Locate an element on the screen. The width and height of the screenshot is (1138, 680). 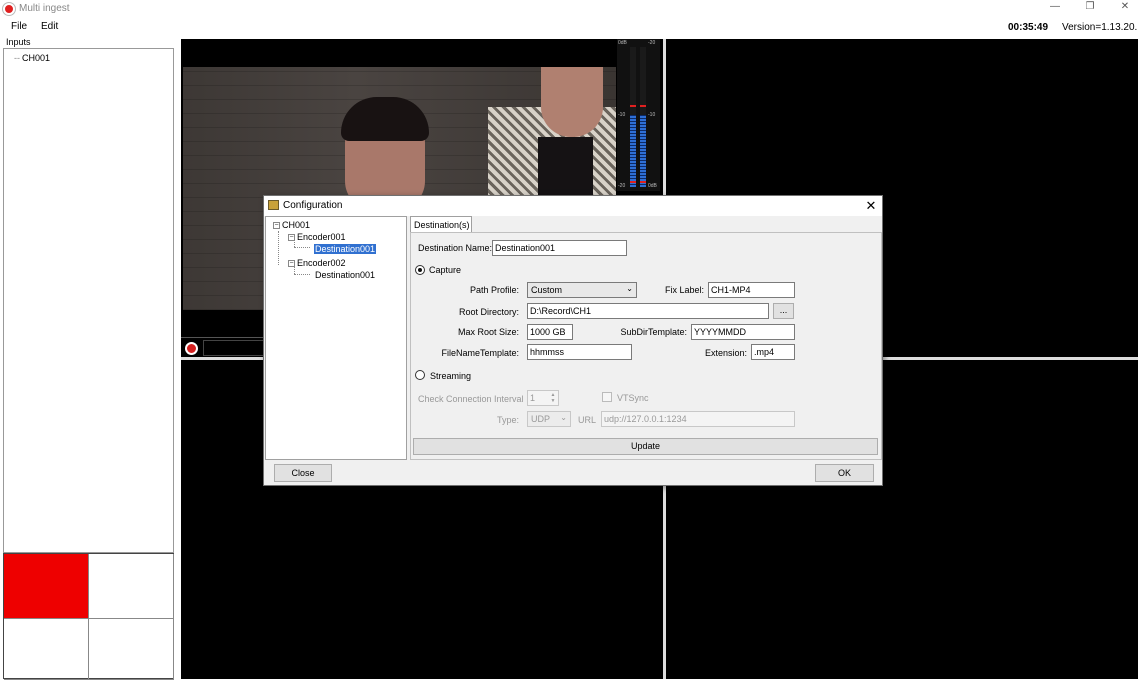
vu-level-right is located at coordinates (643, 151).